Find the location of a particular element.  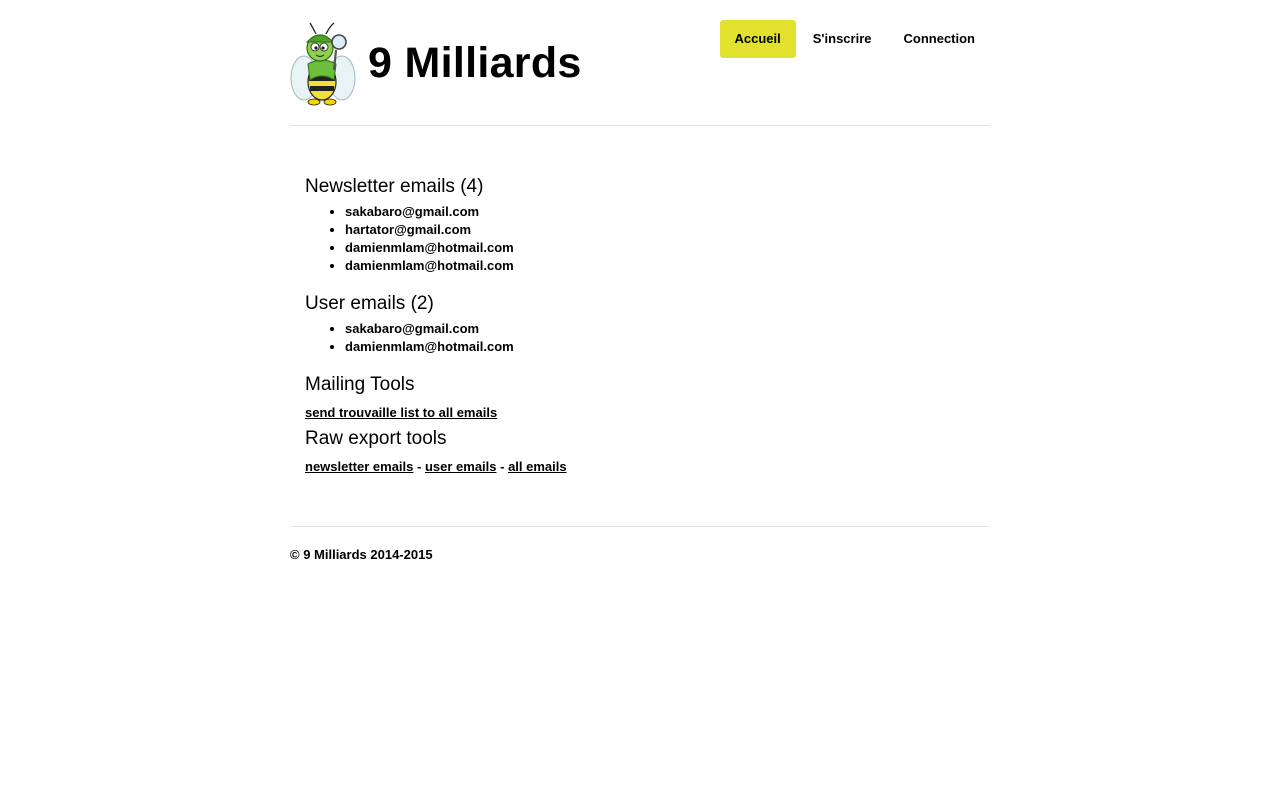

site-title: 9 Milliards is located at coordinates (475, 63).